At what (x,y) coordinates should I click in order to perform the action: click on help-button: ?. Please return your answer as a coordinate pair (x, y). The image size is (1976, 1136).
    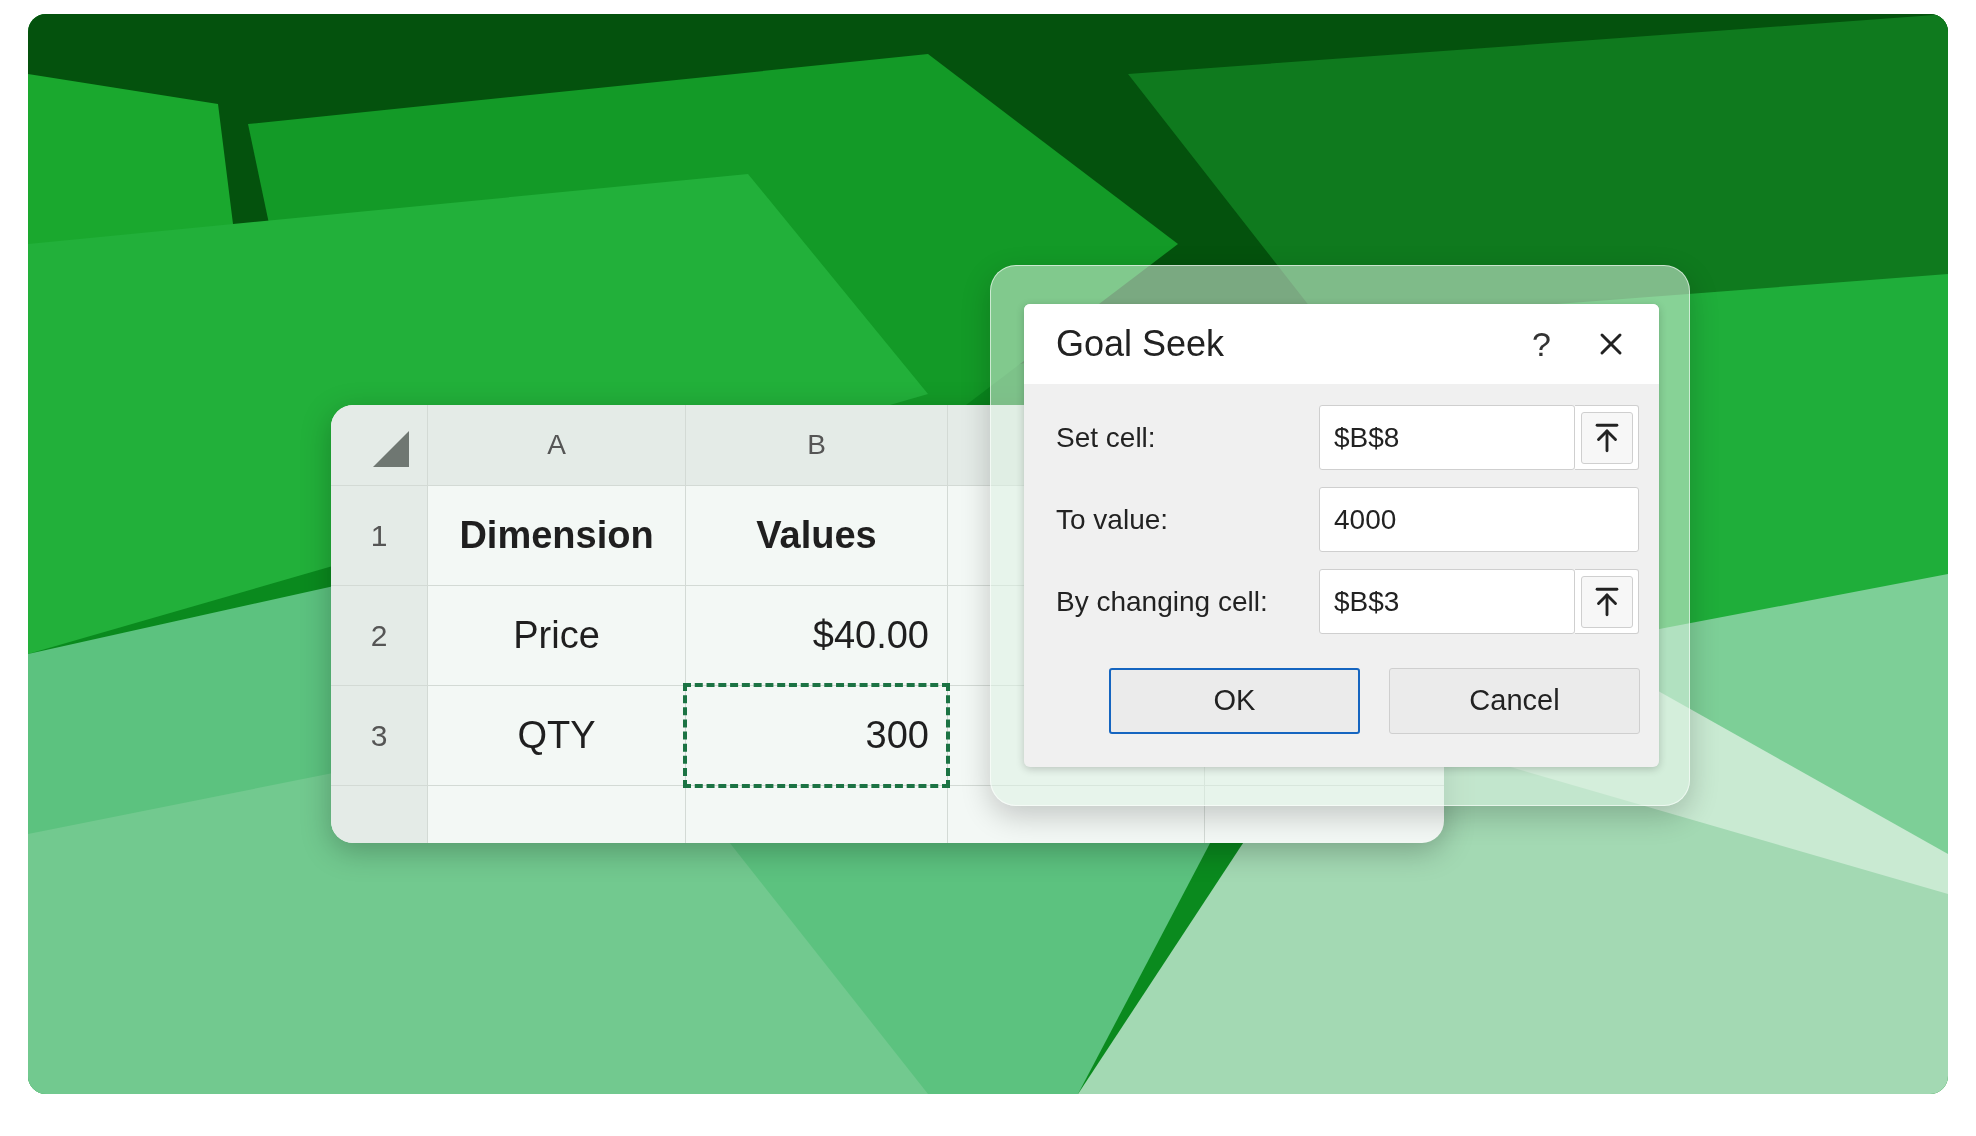
    Looking at the image, I should click on (1541, 344).